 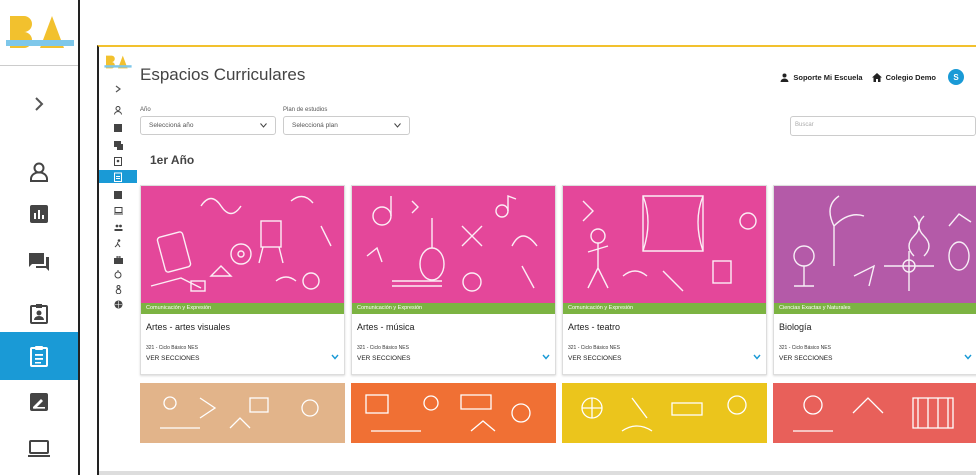 I want to click on mini-health, so click(x=118, y=274).